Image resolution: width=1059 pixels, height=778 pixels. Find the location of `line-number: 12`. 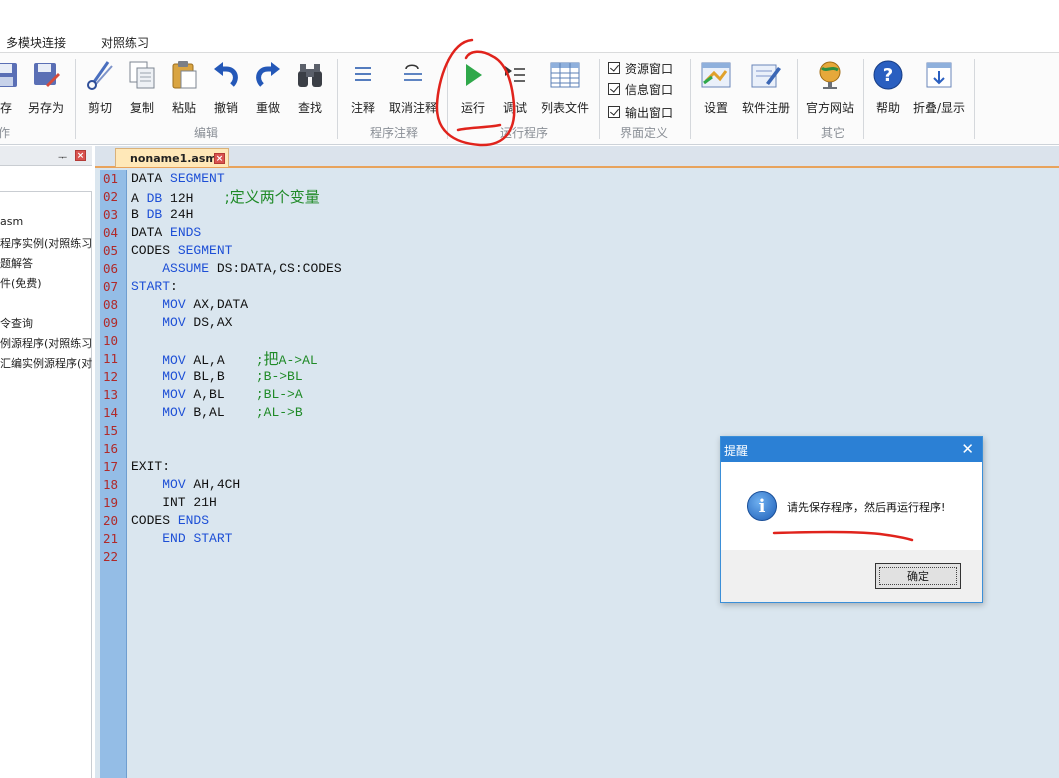

line-number: 12 is located at coordinates (111, 376).